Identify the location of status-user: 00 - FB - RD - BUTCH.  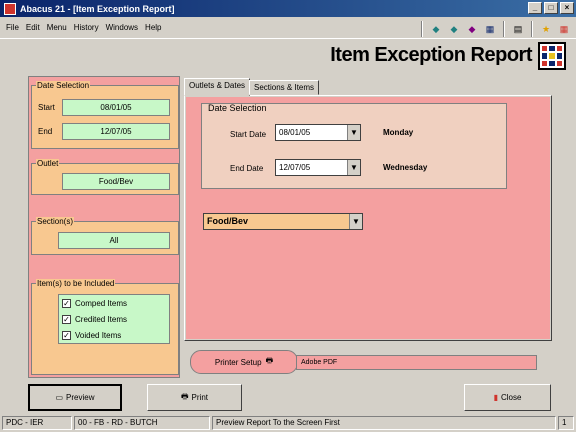
(142, 423).